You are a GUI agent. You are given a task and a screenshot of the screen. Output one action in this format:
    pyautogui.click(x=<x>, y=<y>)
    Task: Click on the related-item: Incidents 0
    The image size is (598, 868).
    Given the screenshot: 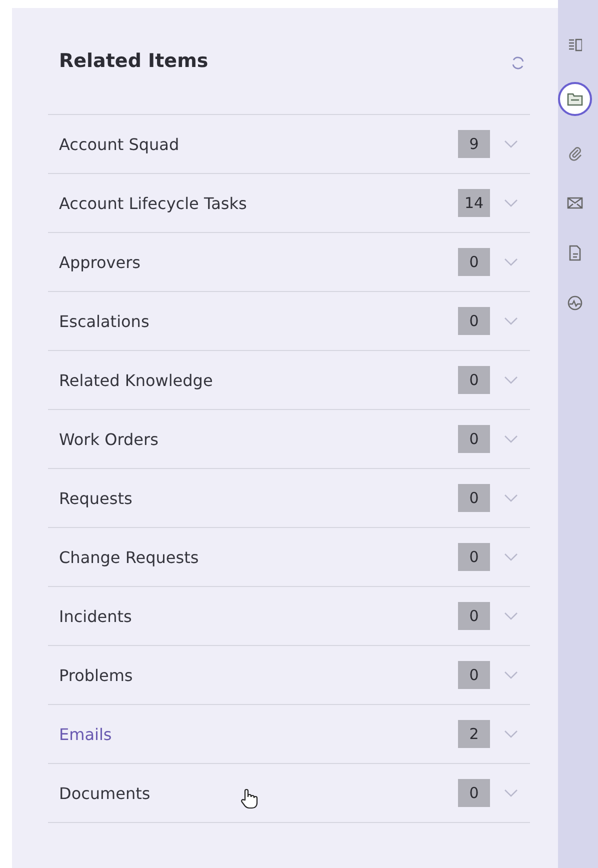 What is the action you would take?
    pyautogui.click(x=289, y=616)
    